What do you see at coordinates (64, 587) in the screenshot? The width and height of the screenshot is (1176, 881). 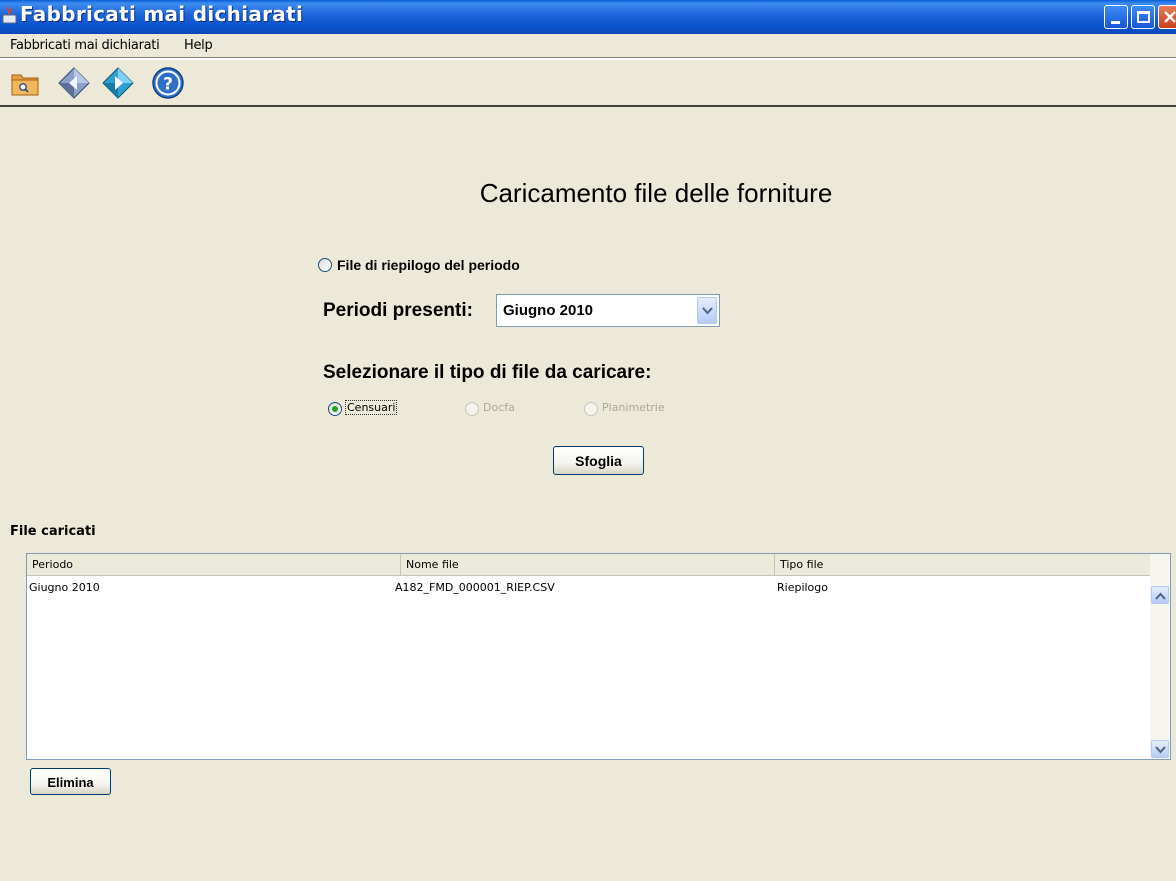 I see `cell-periodo: Giugno 2010` at bounding box center [64, 587].